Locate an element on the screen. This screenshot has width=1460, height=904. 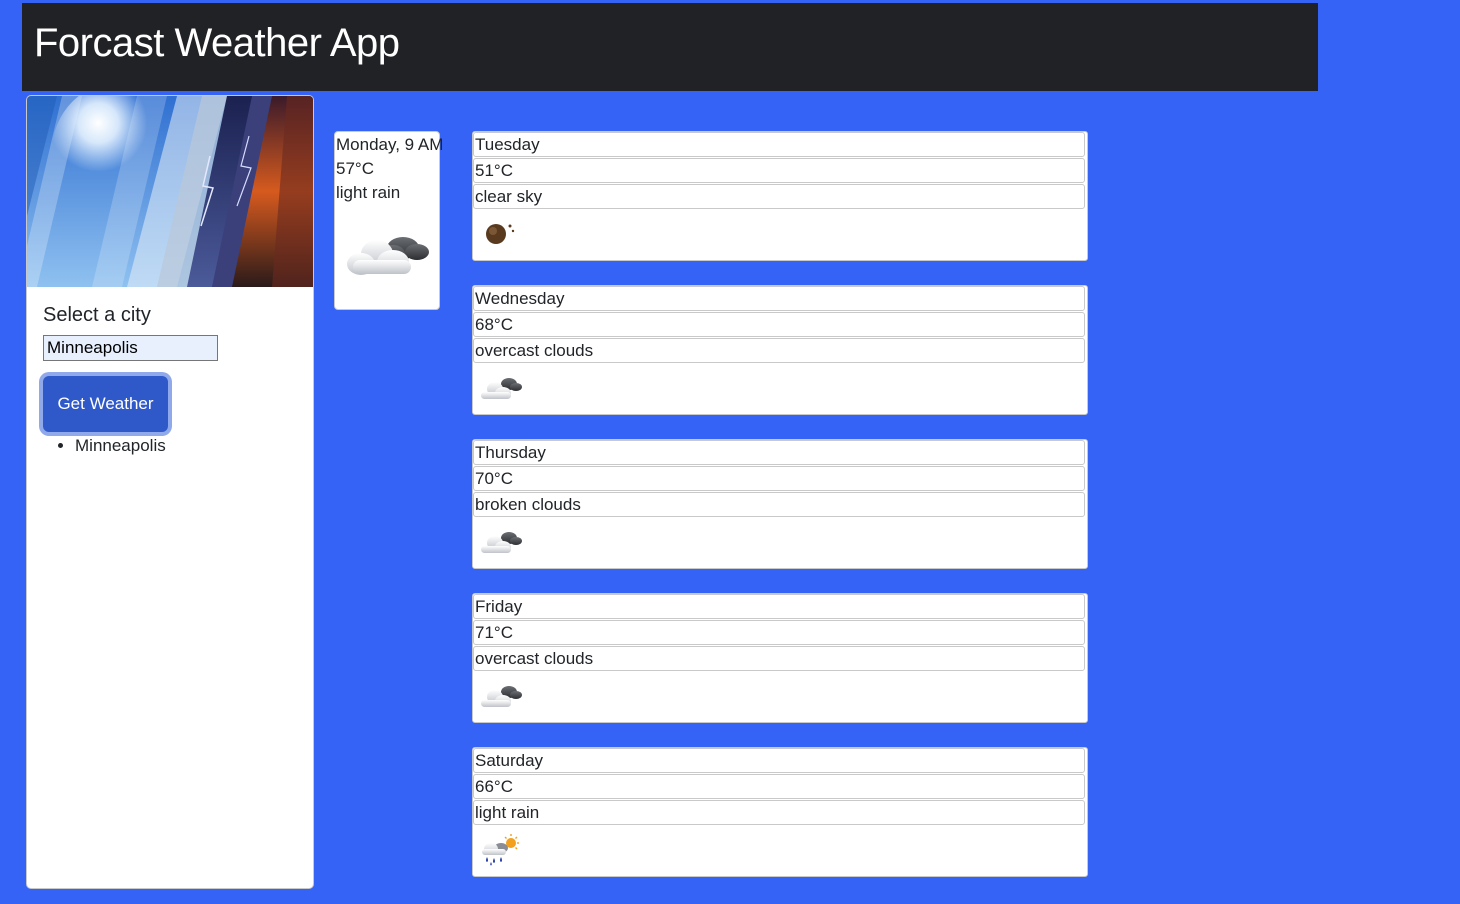
current-datetime: Monday, 9 AM is located at coordinates (390, 144).